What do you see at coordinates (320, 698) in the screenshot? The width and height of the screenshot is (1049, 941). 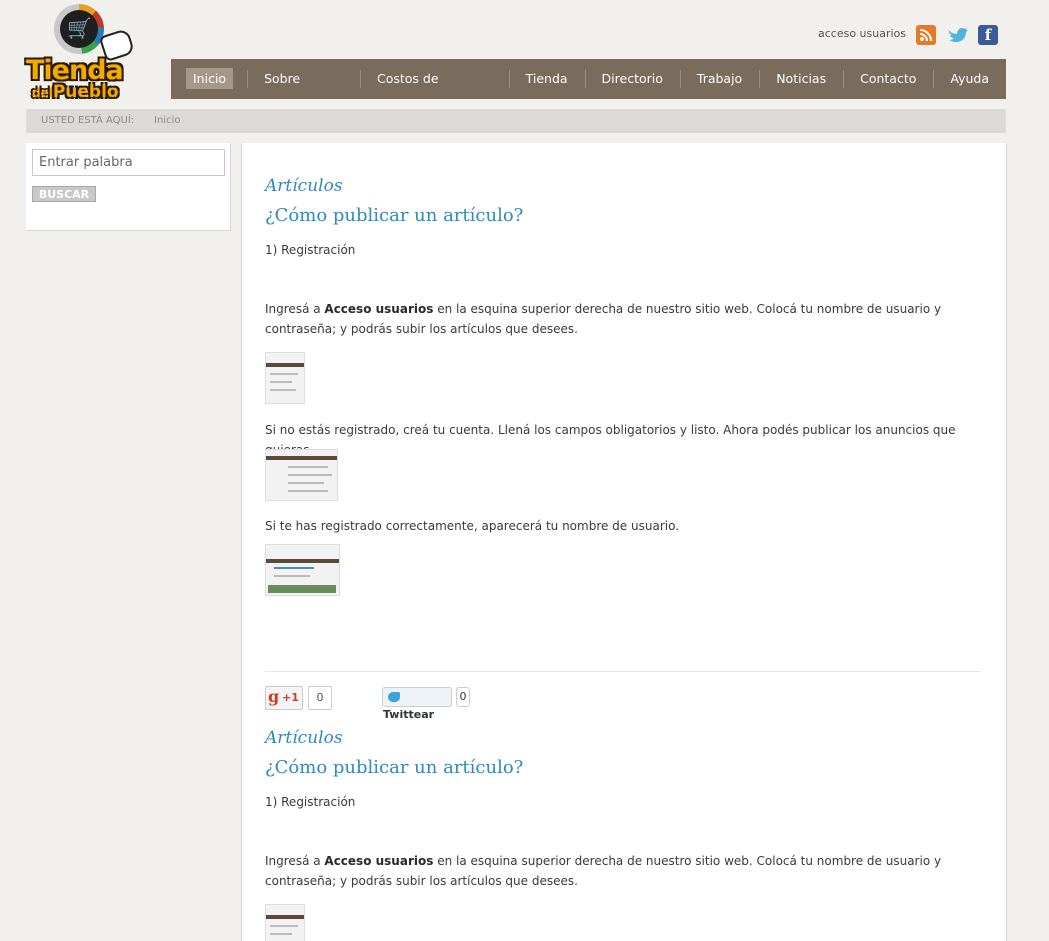 I see `google-plus-count: 0` at bounding box center [320, 698].